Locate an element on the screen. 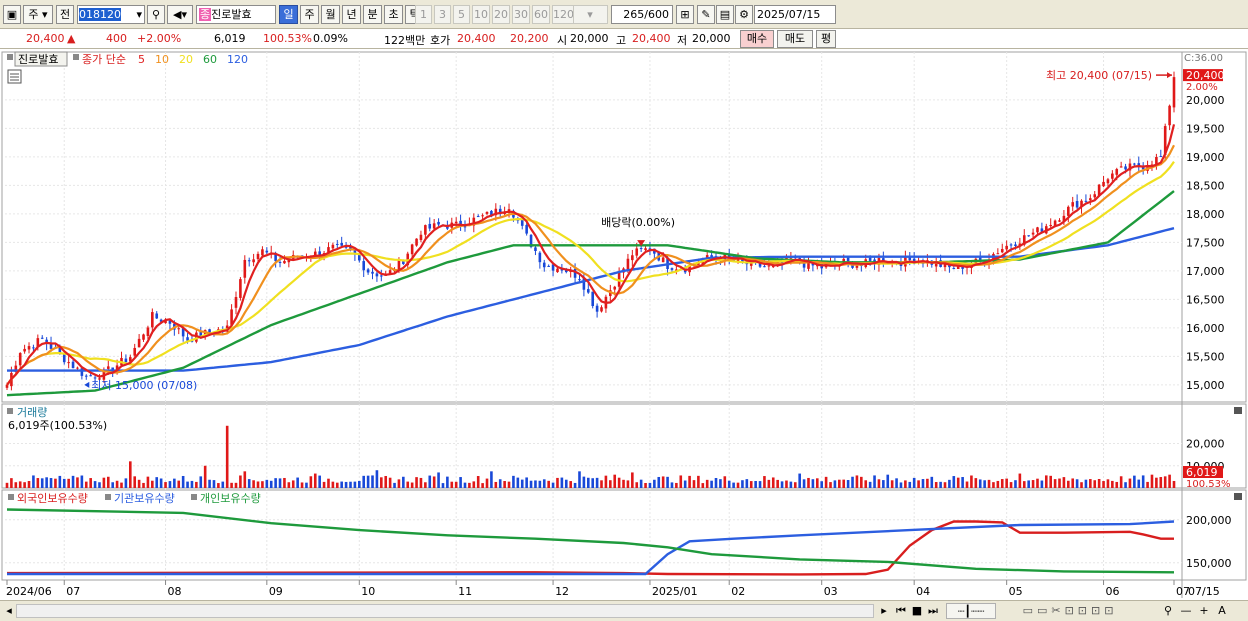 Image resolution: width=1248 pixels, height=621 pixels. minute-tab: 30 is located at coordinates (521, 14).